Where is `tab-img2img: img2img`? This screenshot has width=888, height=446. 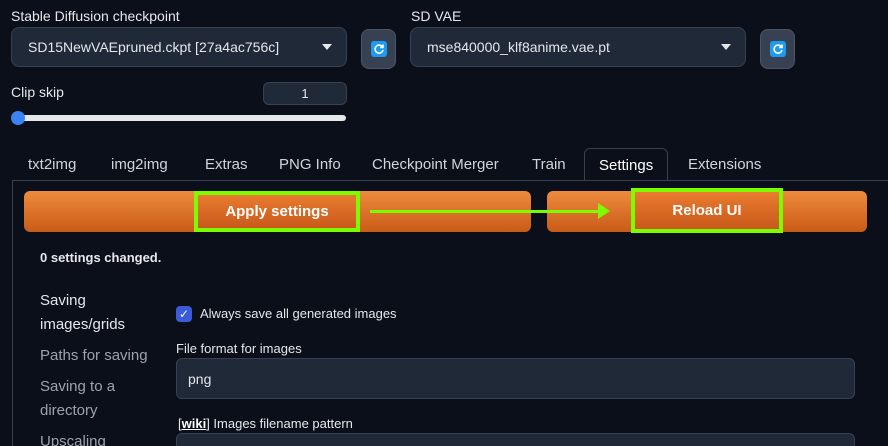
tab-img2img: img2img is located at coordinates (139, 164).